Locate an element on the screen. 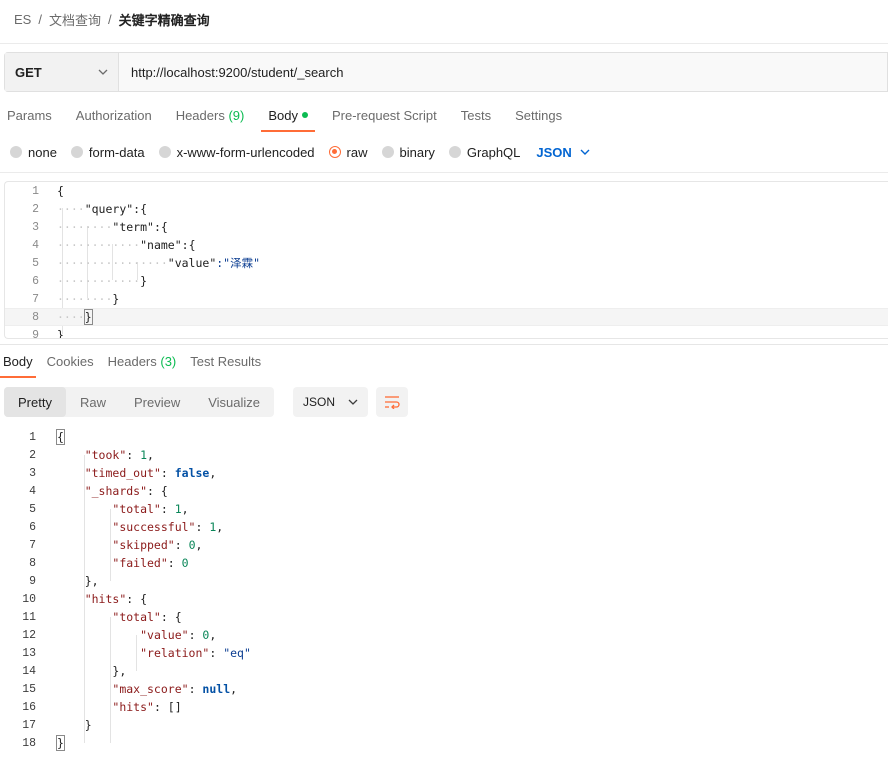 The height and width of the screenshot is (768, 888). code-line: 5 ················"value":"泽霖" is located at coordinates (446, 263).